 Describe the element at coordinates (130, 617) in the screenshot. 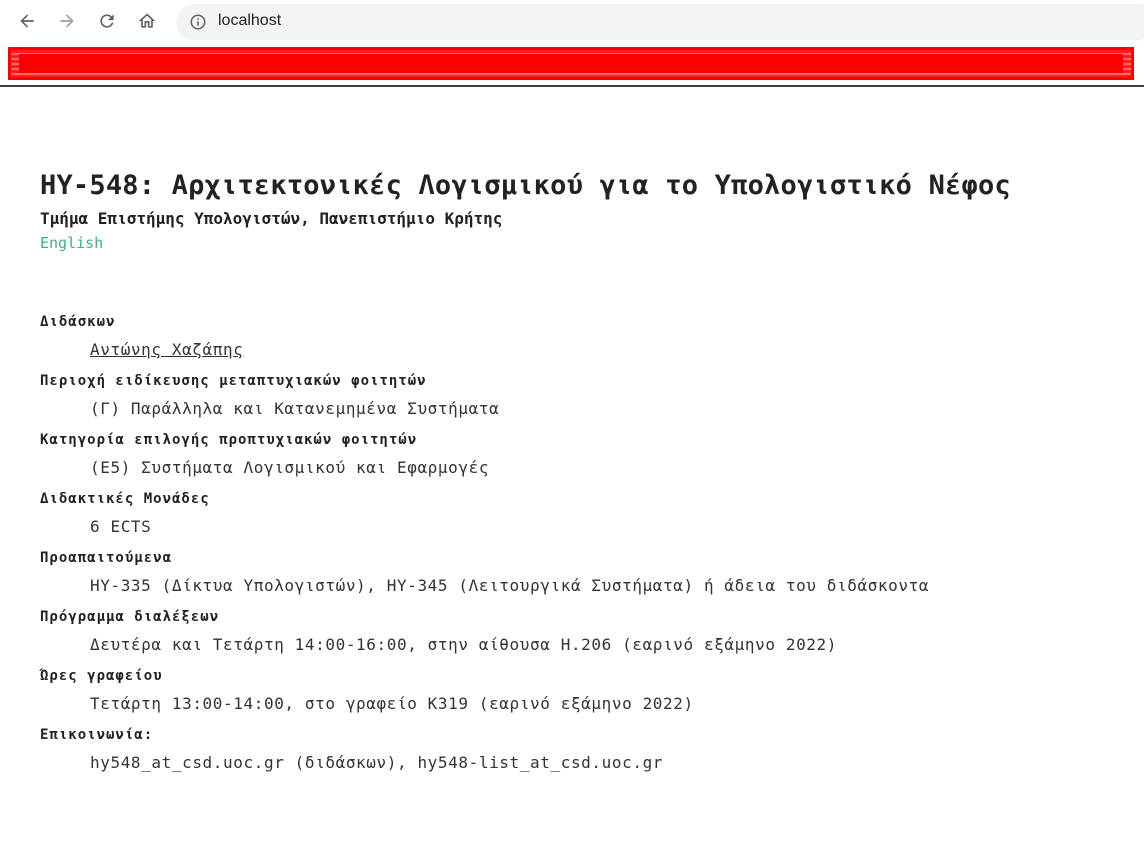

I see `lecture-schedule-label: Πρόγραμμα διαλέξεων` at that location.